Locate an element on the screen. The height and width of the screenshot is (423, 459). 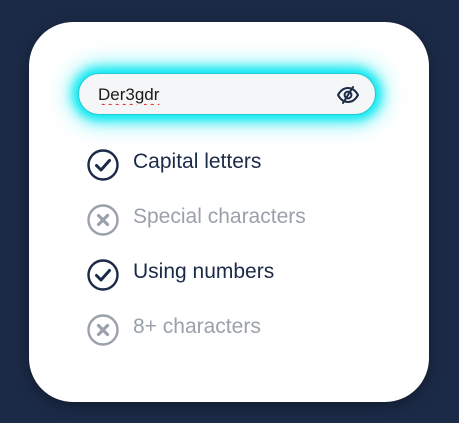
password-input is located at coordinates (208, 95).